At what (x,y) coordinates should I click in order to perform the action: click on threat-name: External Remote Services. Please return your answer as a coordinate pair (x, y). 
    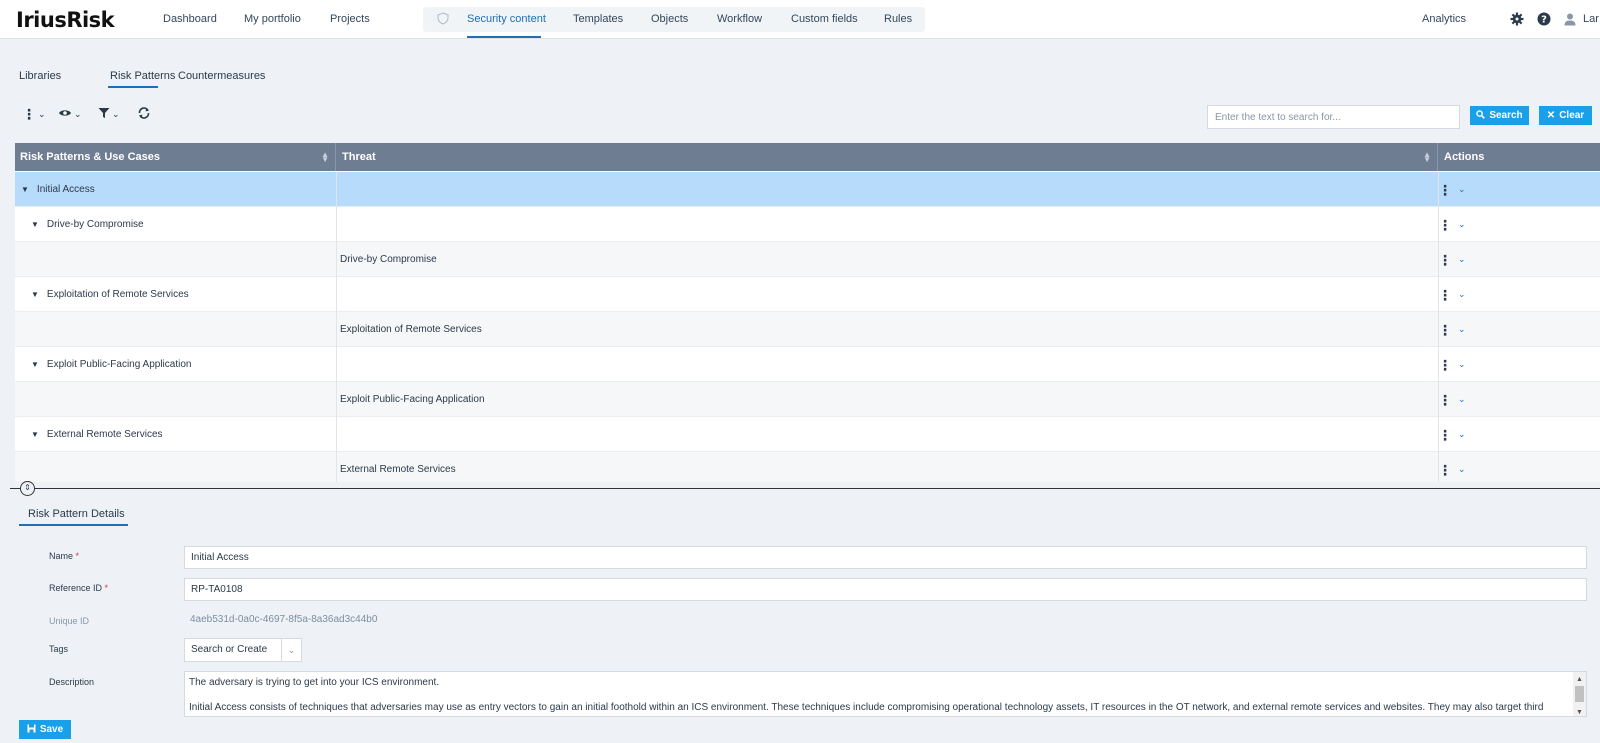
    Looking at the image, I should click on (398, 469).